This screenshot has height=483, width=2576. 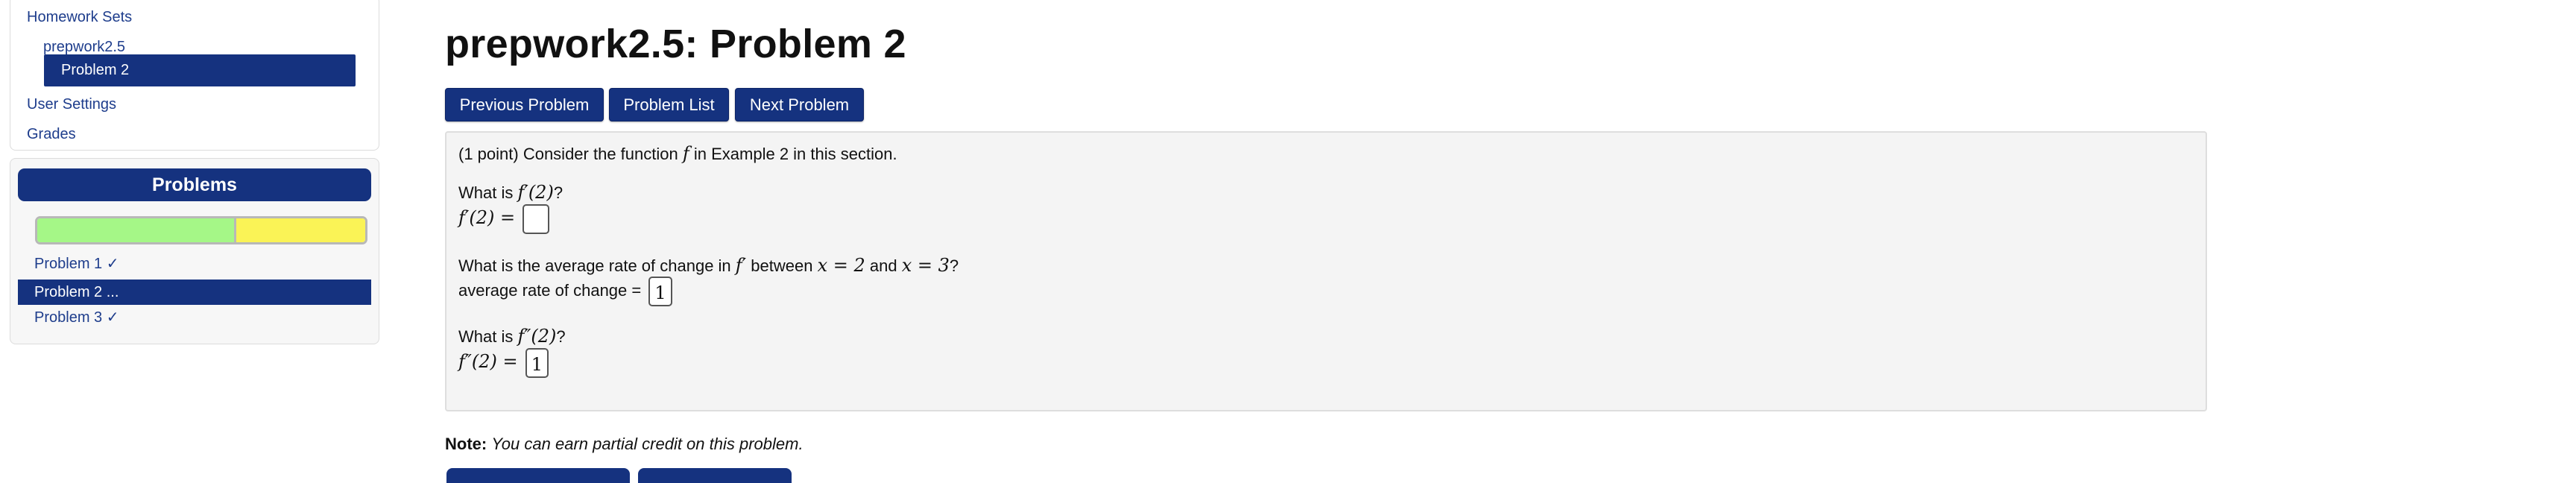 What do you see at coordinates (136, 230) in the screenshot?
I see `progress-correct` at bounding box center [136, 230].